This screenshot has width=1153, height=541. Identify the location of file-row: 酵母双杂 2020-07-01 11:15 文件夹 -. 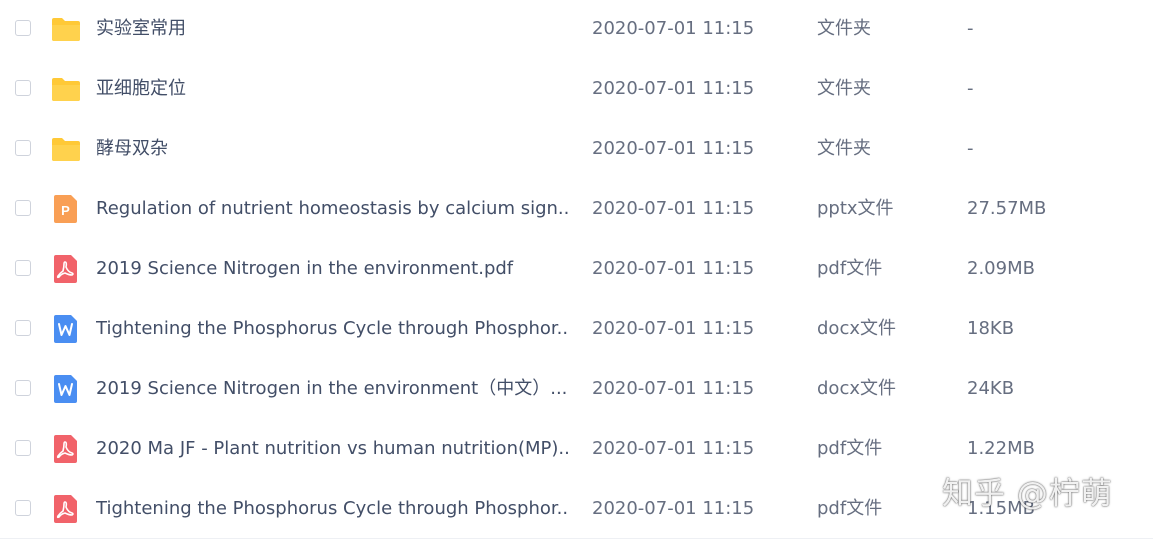
(576, 150).